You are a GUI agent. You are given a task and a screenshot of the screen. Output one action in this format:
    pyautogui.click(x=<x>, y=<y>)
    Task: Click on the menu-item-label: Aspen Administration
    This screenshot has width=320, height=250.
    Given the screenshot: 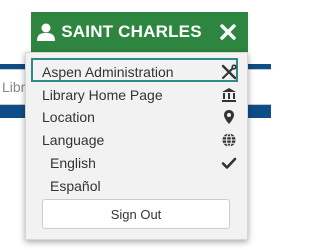 What is the action you would take?
    pyautogui.click(x=108, y=71)
    